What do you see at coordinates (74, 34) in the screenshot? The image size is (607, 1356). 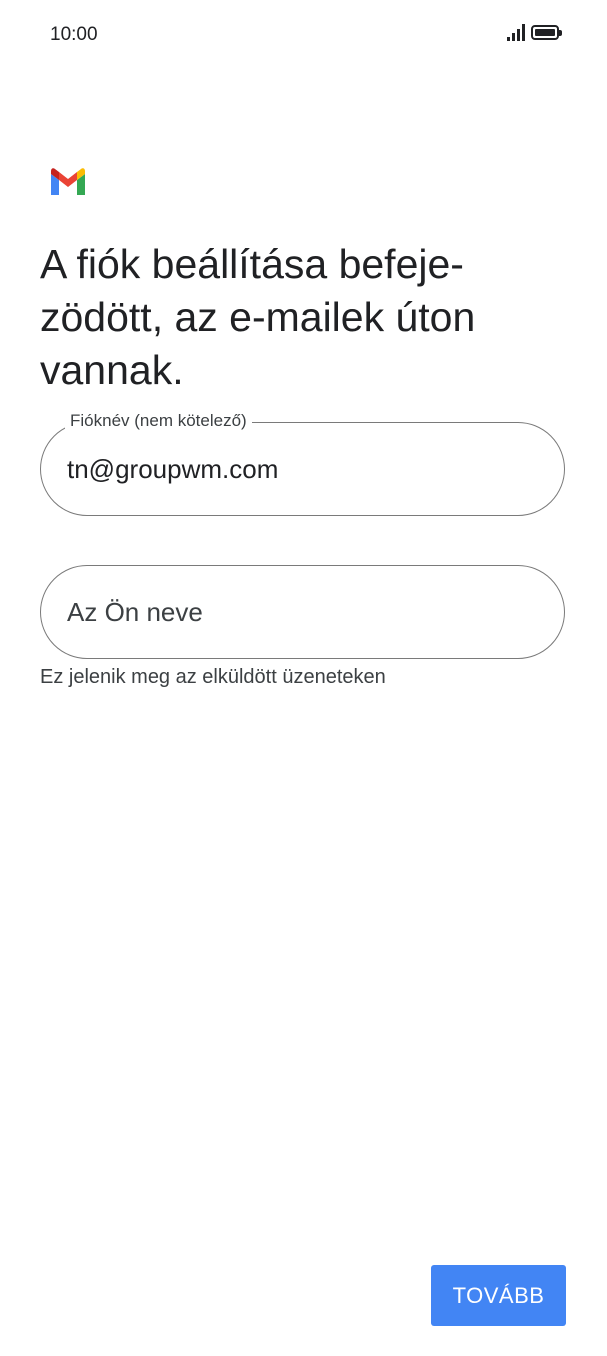 I see `status-time: 10:00` at bounding box center [74, 34].